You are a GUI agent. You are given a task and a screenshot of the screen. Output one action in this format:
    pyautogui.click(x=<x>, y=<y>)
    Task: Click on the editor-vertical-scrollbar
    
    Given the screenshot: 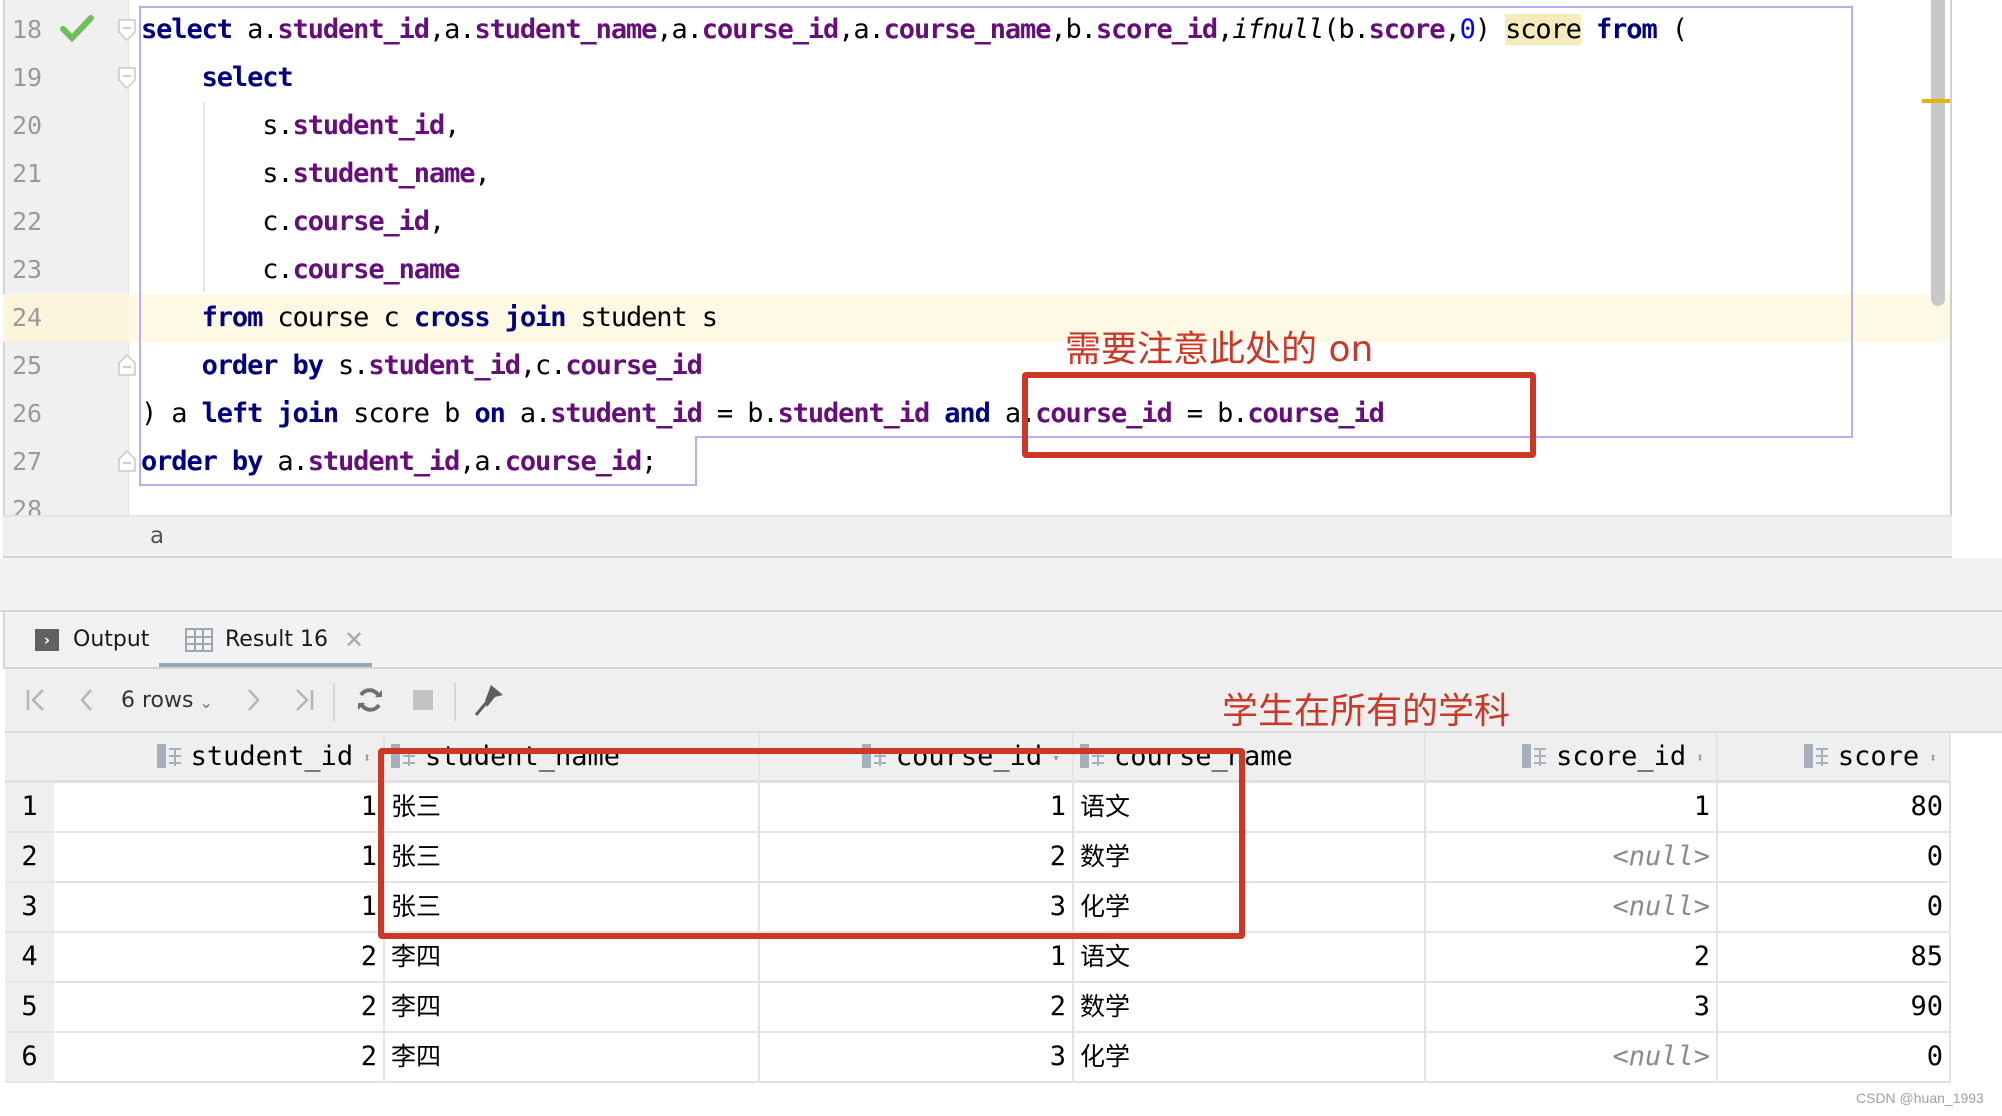 What is the action you would take?
    pyautogui.click(x=1938, y=153)
    